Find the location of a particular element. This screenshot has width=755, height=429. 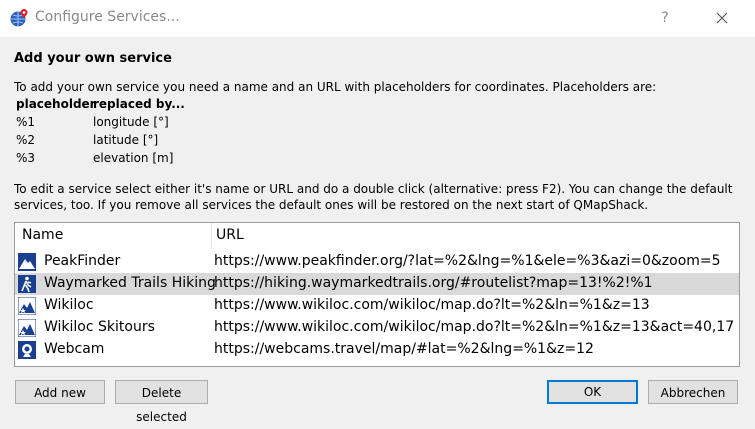

column-header-url: URL is located at coordinates (230, 235).